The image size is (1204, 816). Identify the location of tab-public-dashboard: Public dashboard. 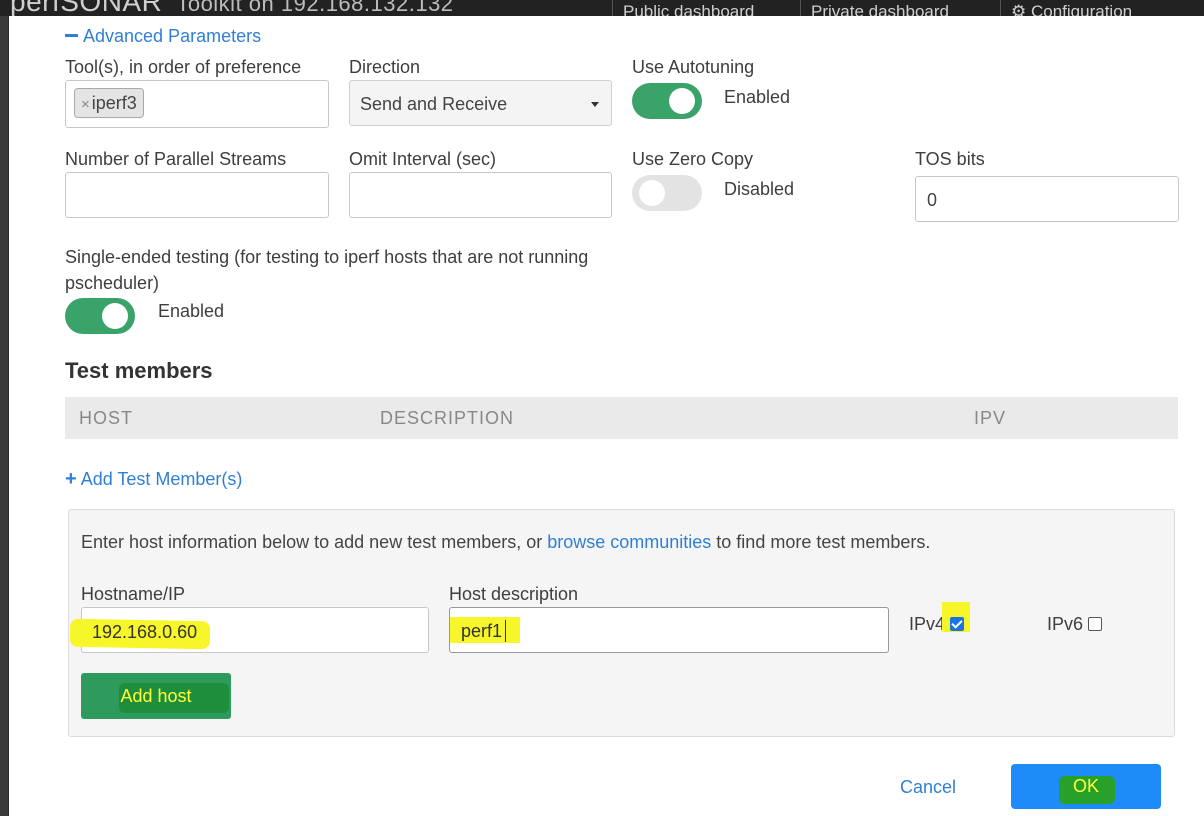
(700, 8).